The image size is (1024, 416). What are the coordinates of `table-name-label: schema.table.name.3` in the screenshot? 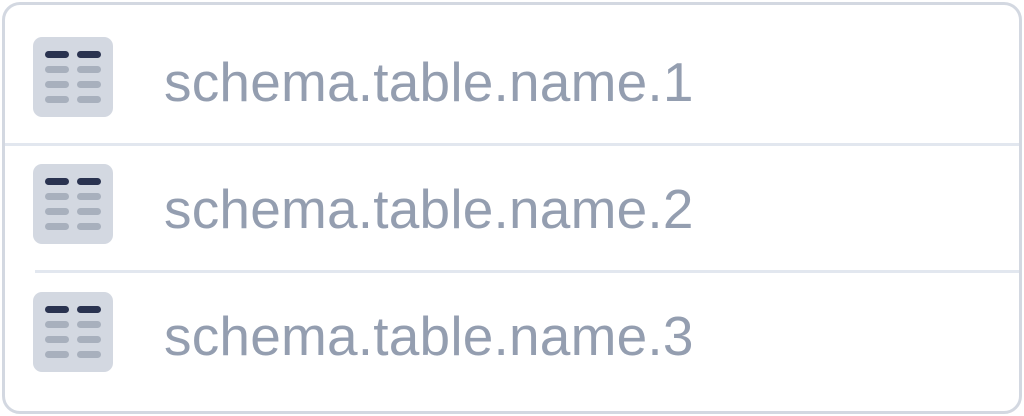 It's located at (429, 336).